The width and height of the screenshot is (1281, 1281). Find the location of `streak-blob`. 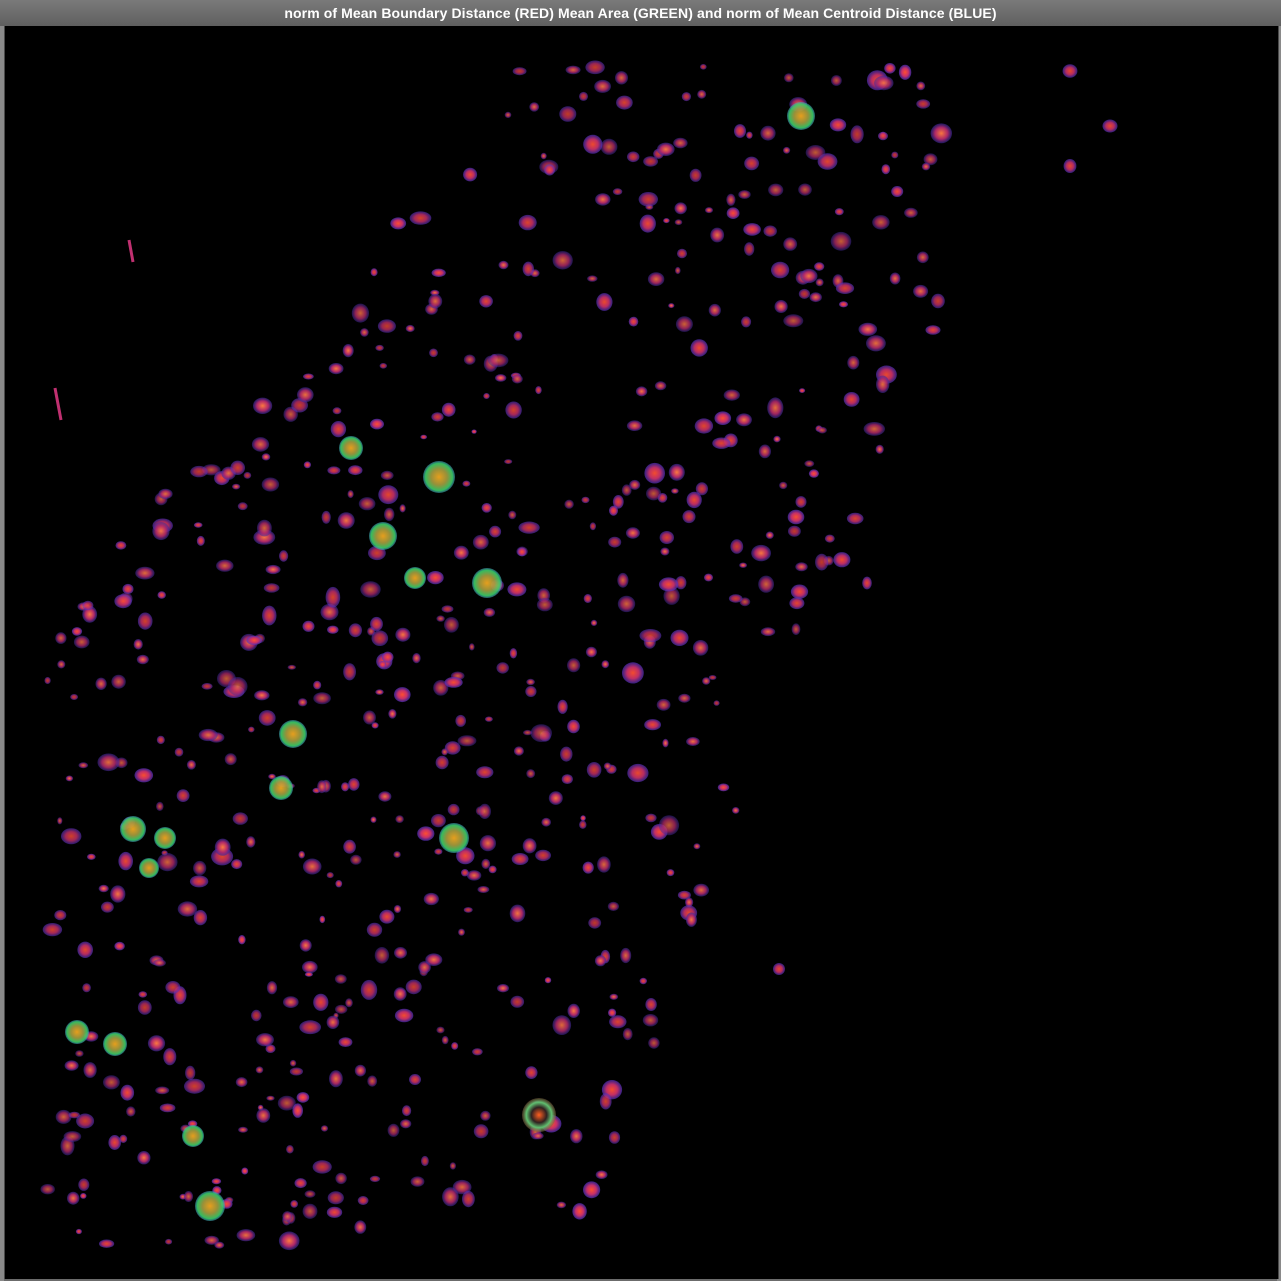

streak-blob is located at coordinates (58, 404).